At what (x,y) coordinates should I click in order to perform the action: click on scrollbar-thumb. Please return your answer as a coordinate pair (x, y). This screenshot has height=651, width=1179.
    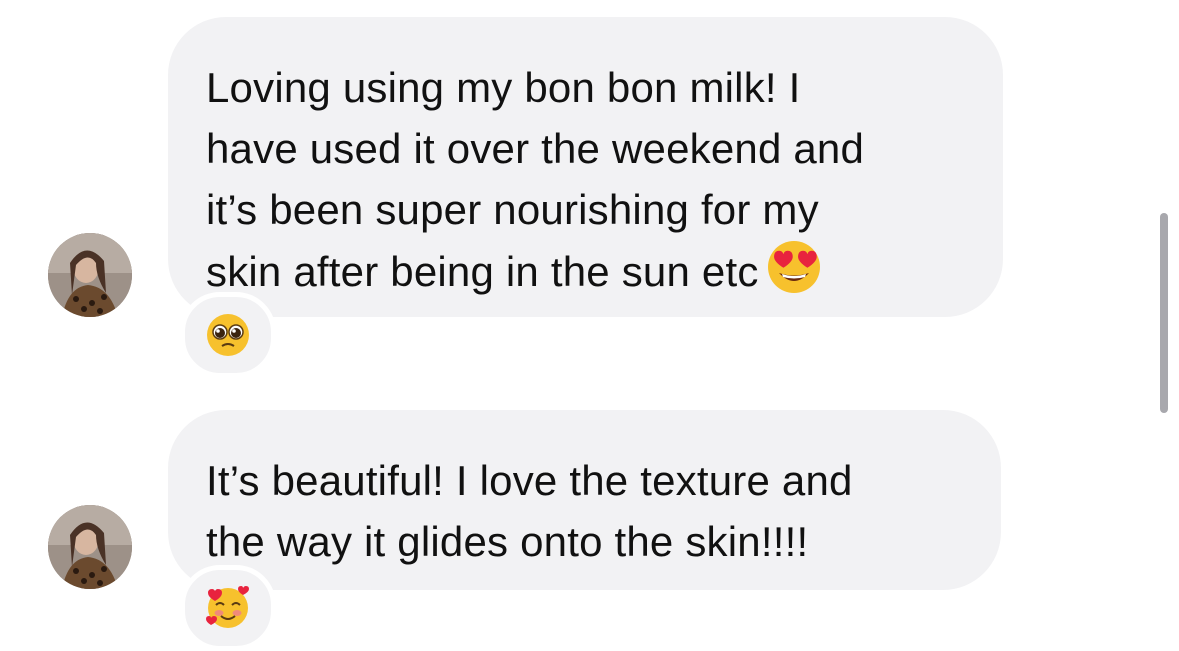
    Looking at the image, I should click on (1164, 313).